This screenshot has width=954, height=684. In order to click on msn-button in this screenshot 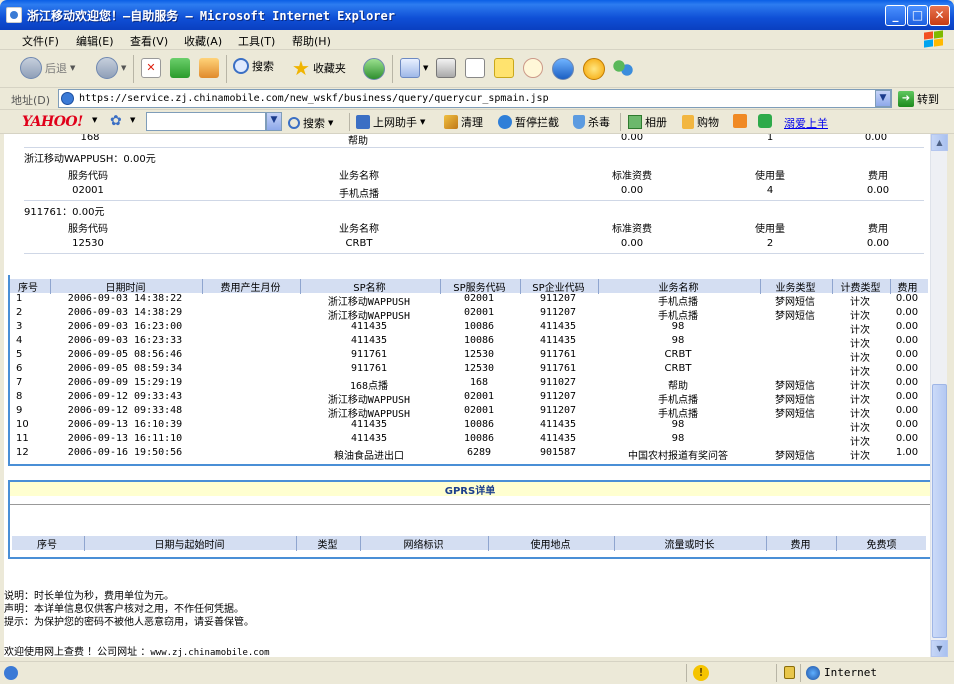, I will do `click(563, 69)`.